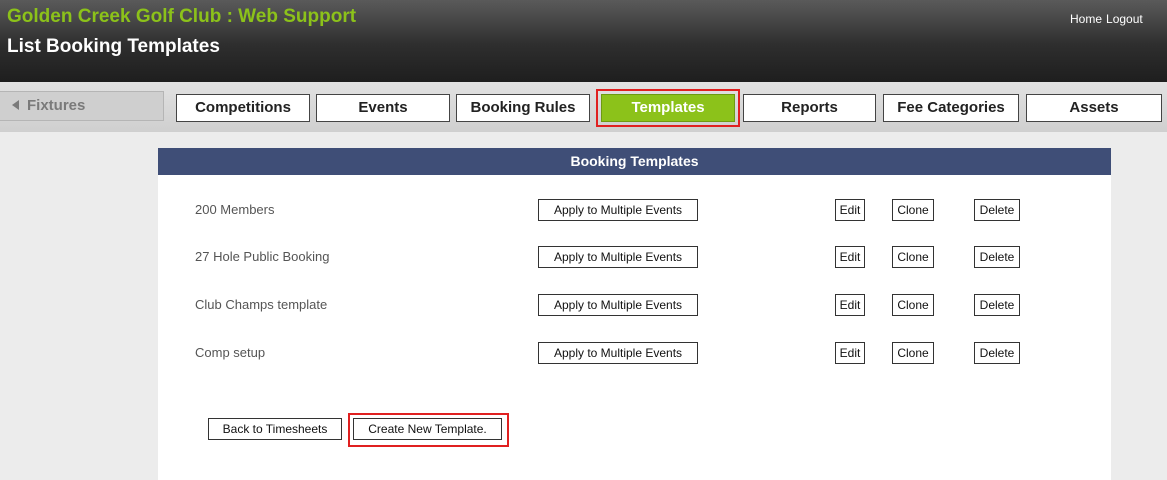 The height and width of the screenshot is (480, 1167). What do you see at coordinates (230, 352) in the screenshot?
I see `template-name: Comp setup` at bounding box center [230, 352].